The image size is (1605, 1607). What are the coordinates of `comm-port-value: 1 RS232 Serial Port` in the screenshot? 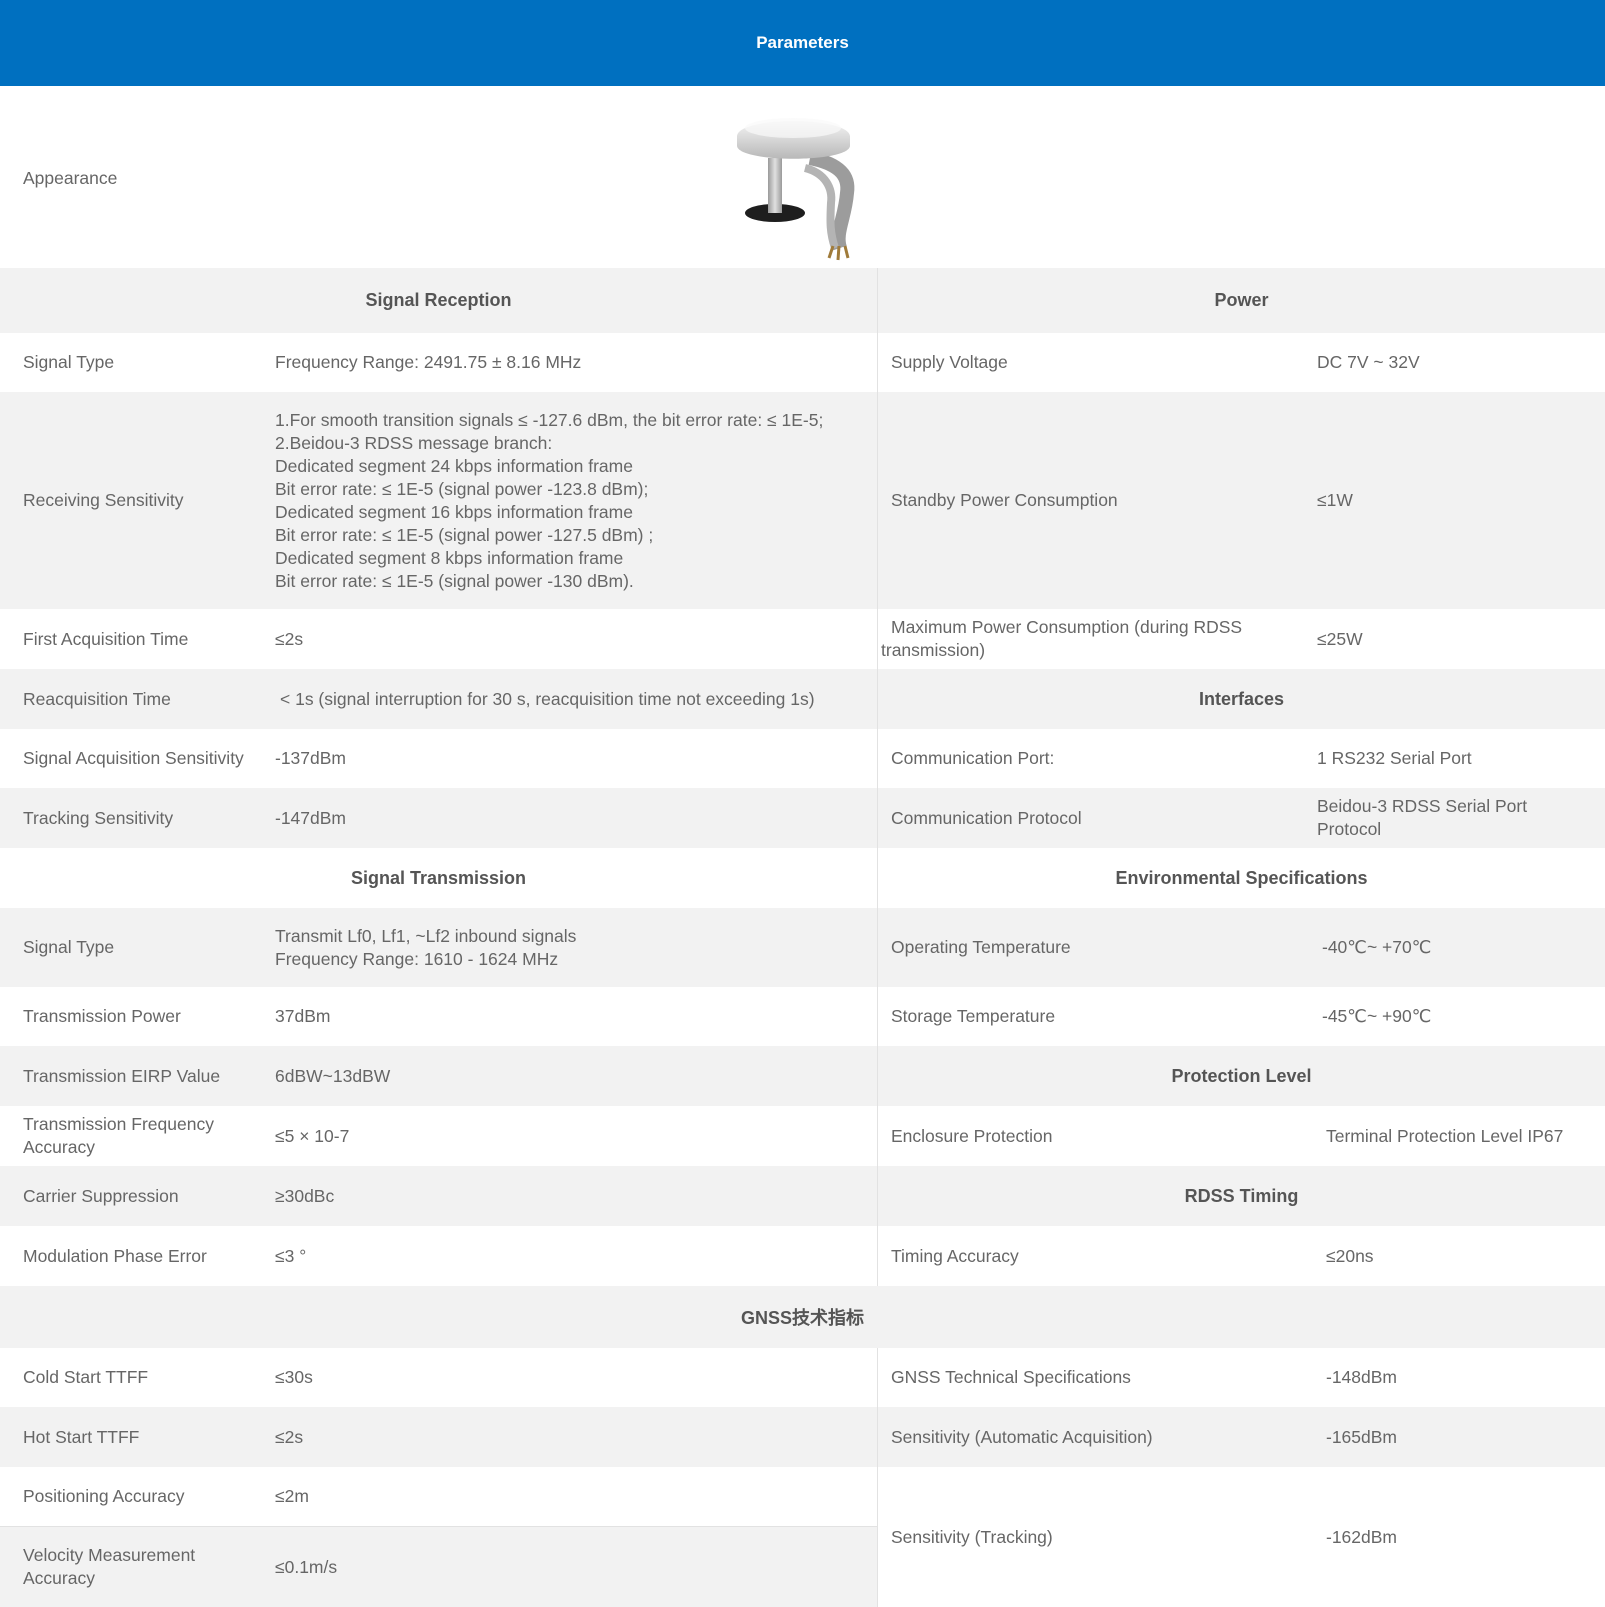 It's located at (1394, 758).